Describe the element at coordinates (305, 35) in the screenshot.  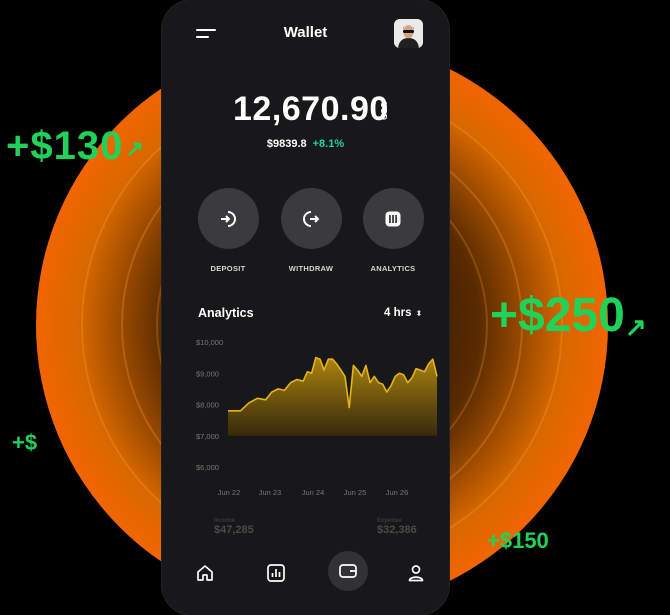
I see `top-bar: Wallet` at that location.